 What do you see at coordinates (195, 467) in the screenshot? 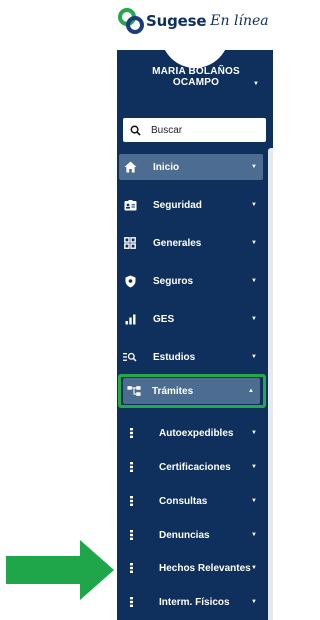
I see `submenu-item-label: Certificaciones` at bounding box center [195, 467].